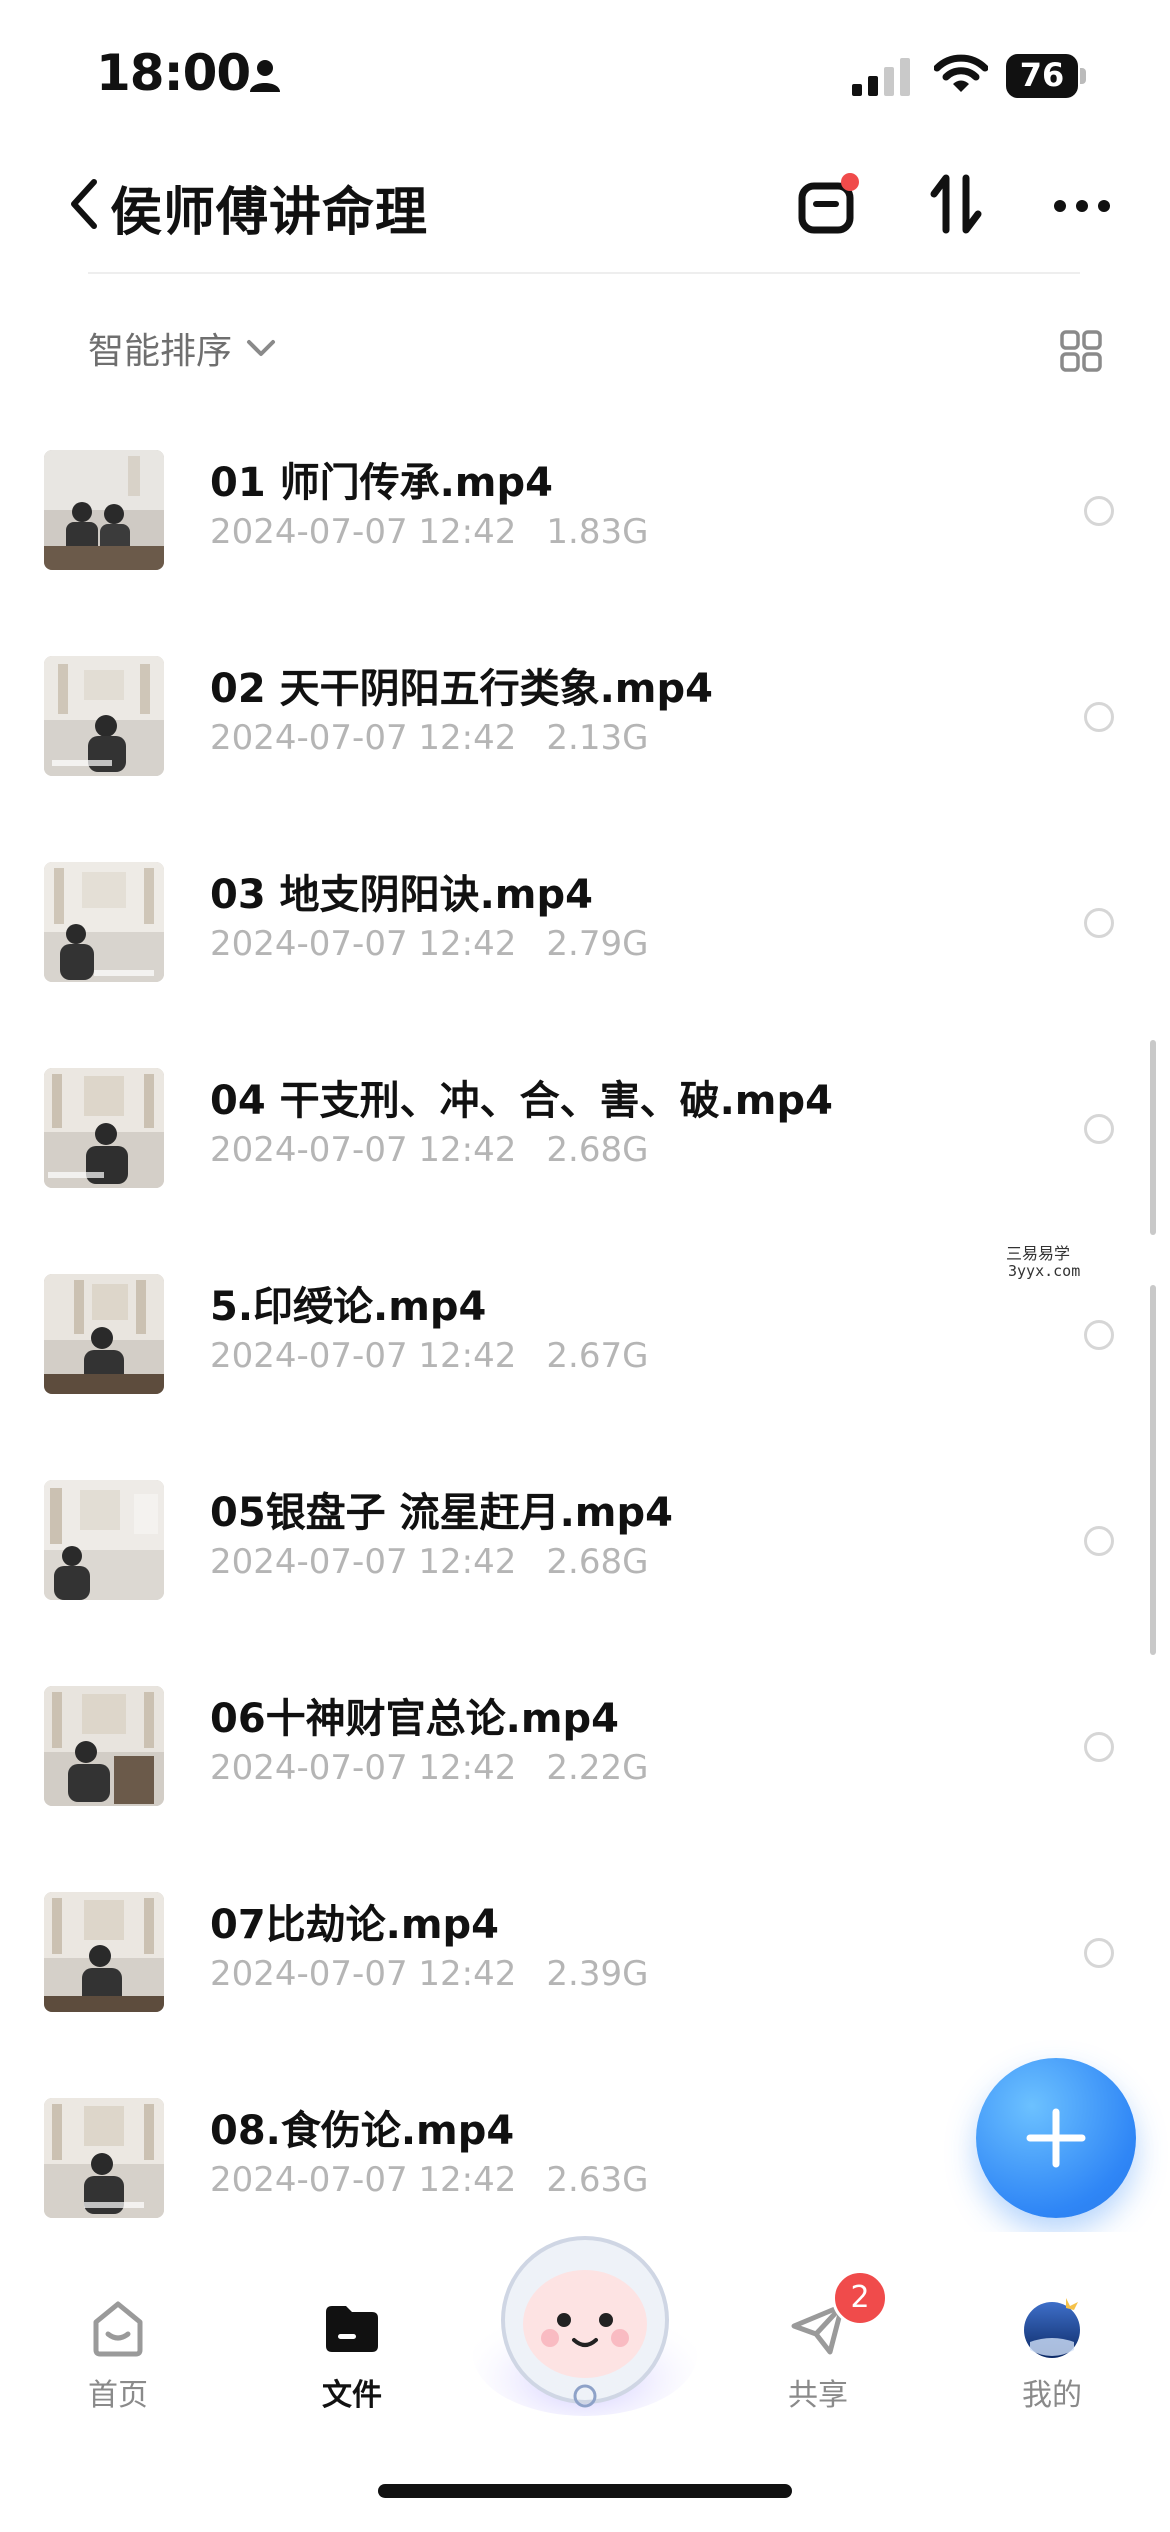 This screenshot has width=1170, height=2532. Describe the element at coordinates (585, 553) in the screenshot. I see `list-item: 01 师门传承.mp4 2024-07-07 12:42 1.83G` at that location.